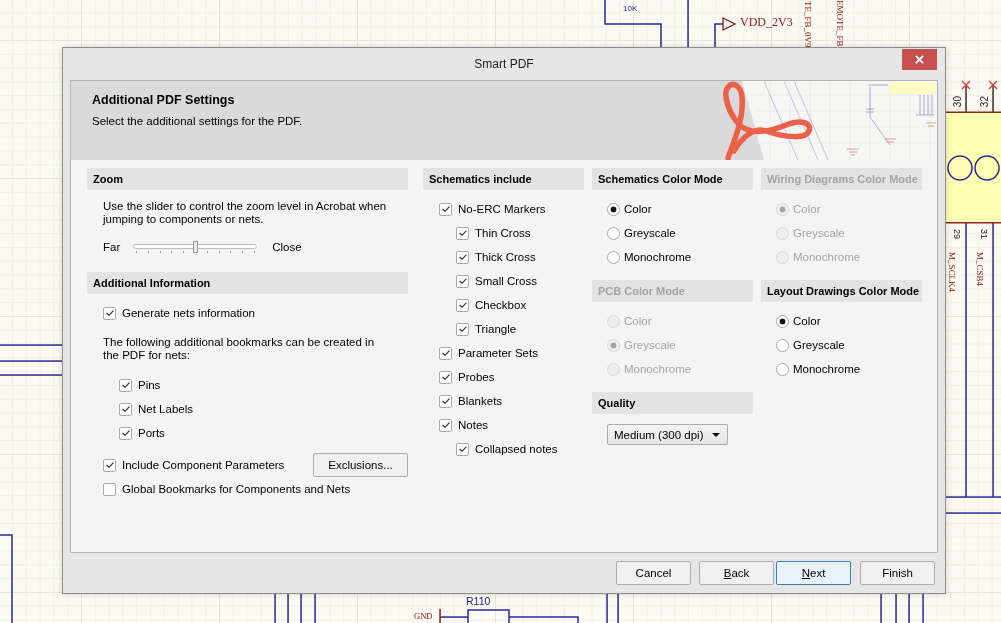  What do you see at coordinates (951, 272) in the screenshot?
I see `net-label: M_SCLK4` at bounding box center [951, 272].